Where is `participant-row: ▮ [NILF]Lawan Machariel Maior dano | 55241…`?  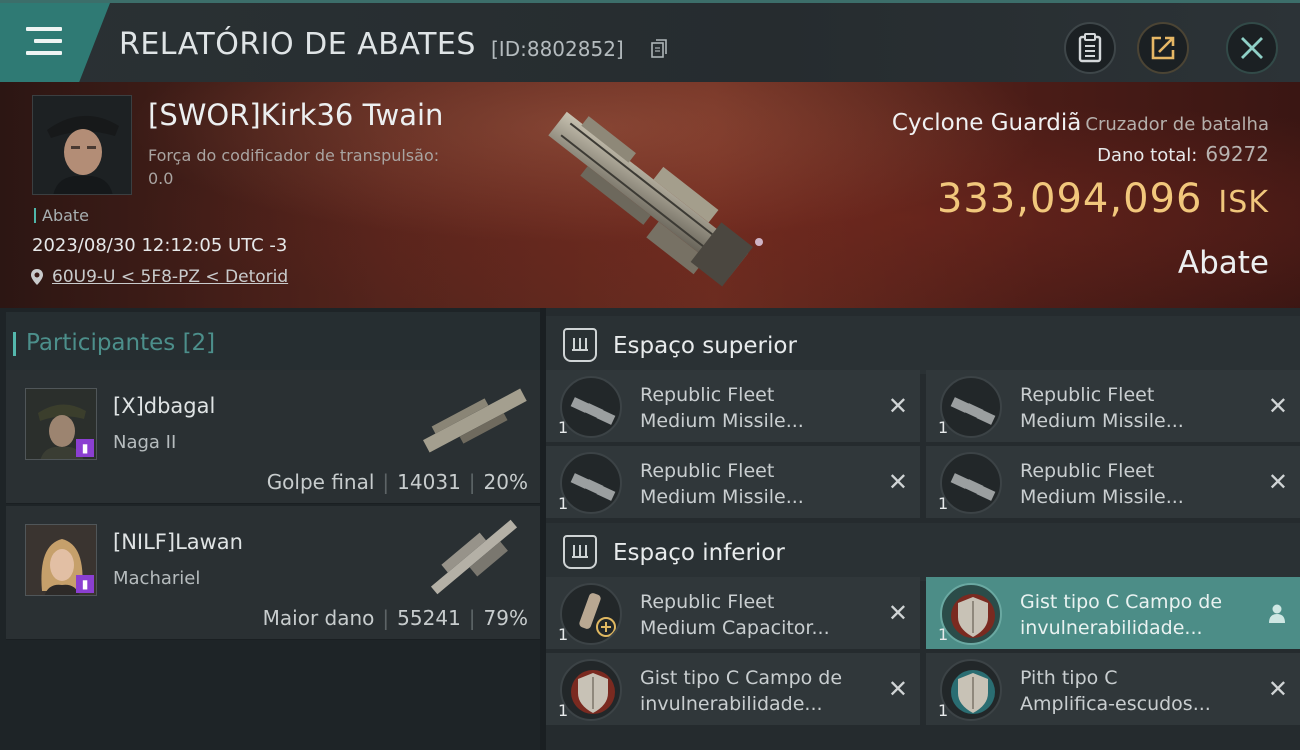
participant-row: ▮ [NILF]Lawan Machariel Maior dano | 55241… is located at coordinates (273, 573).